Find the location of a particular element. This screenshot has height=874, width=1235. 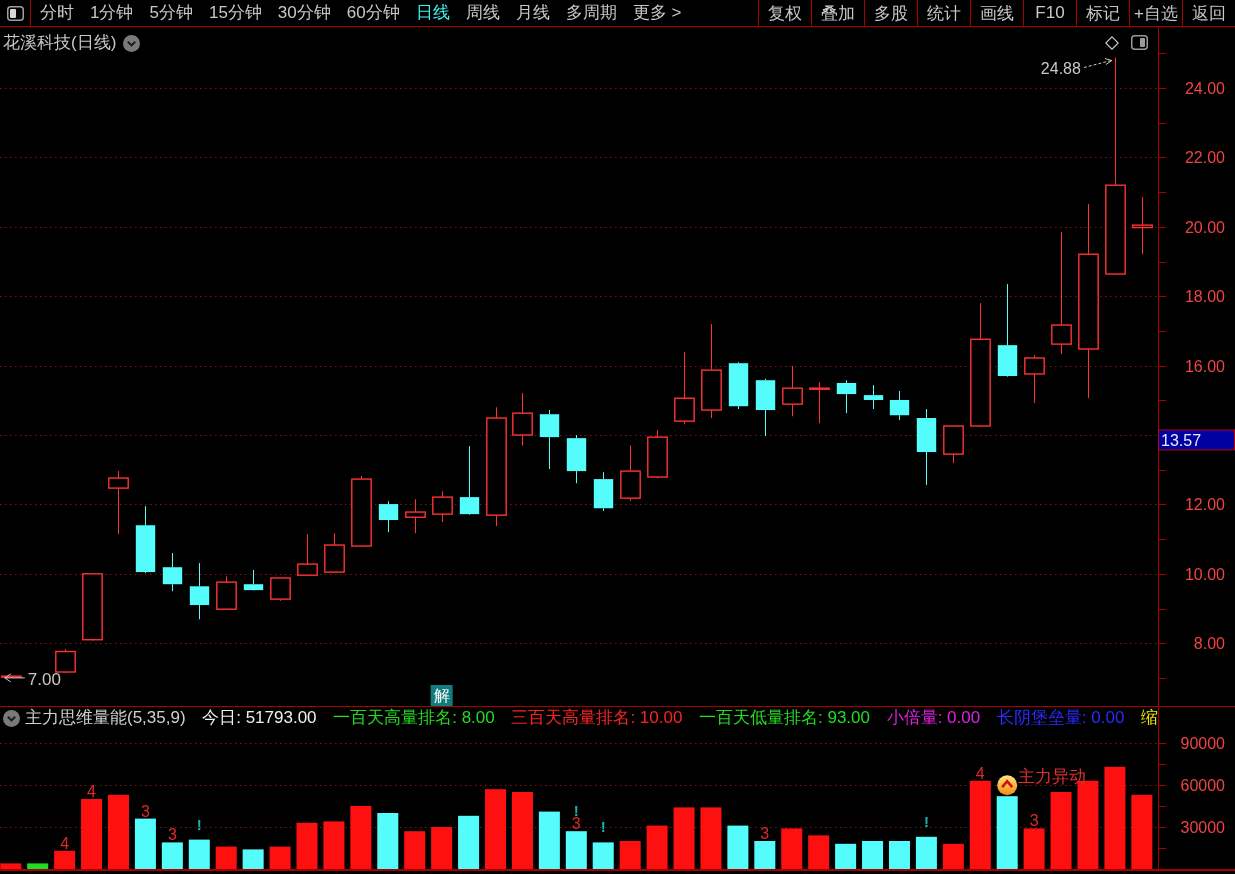

period-tab: 日线 is located at coordinates (432, 13).